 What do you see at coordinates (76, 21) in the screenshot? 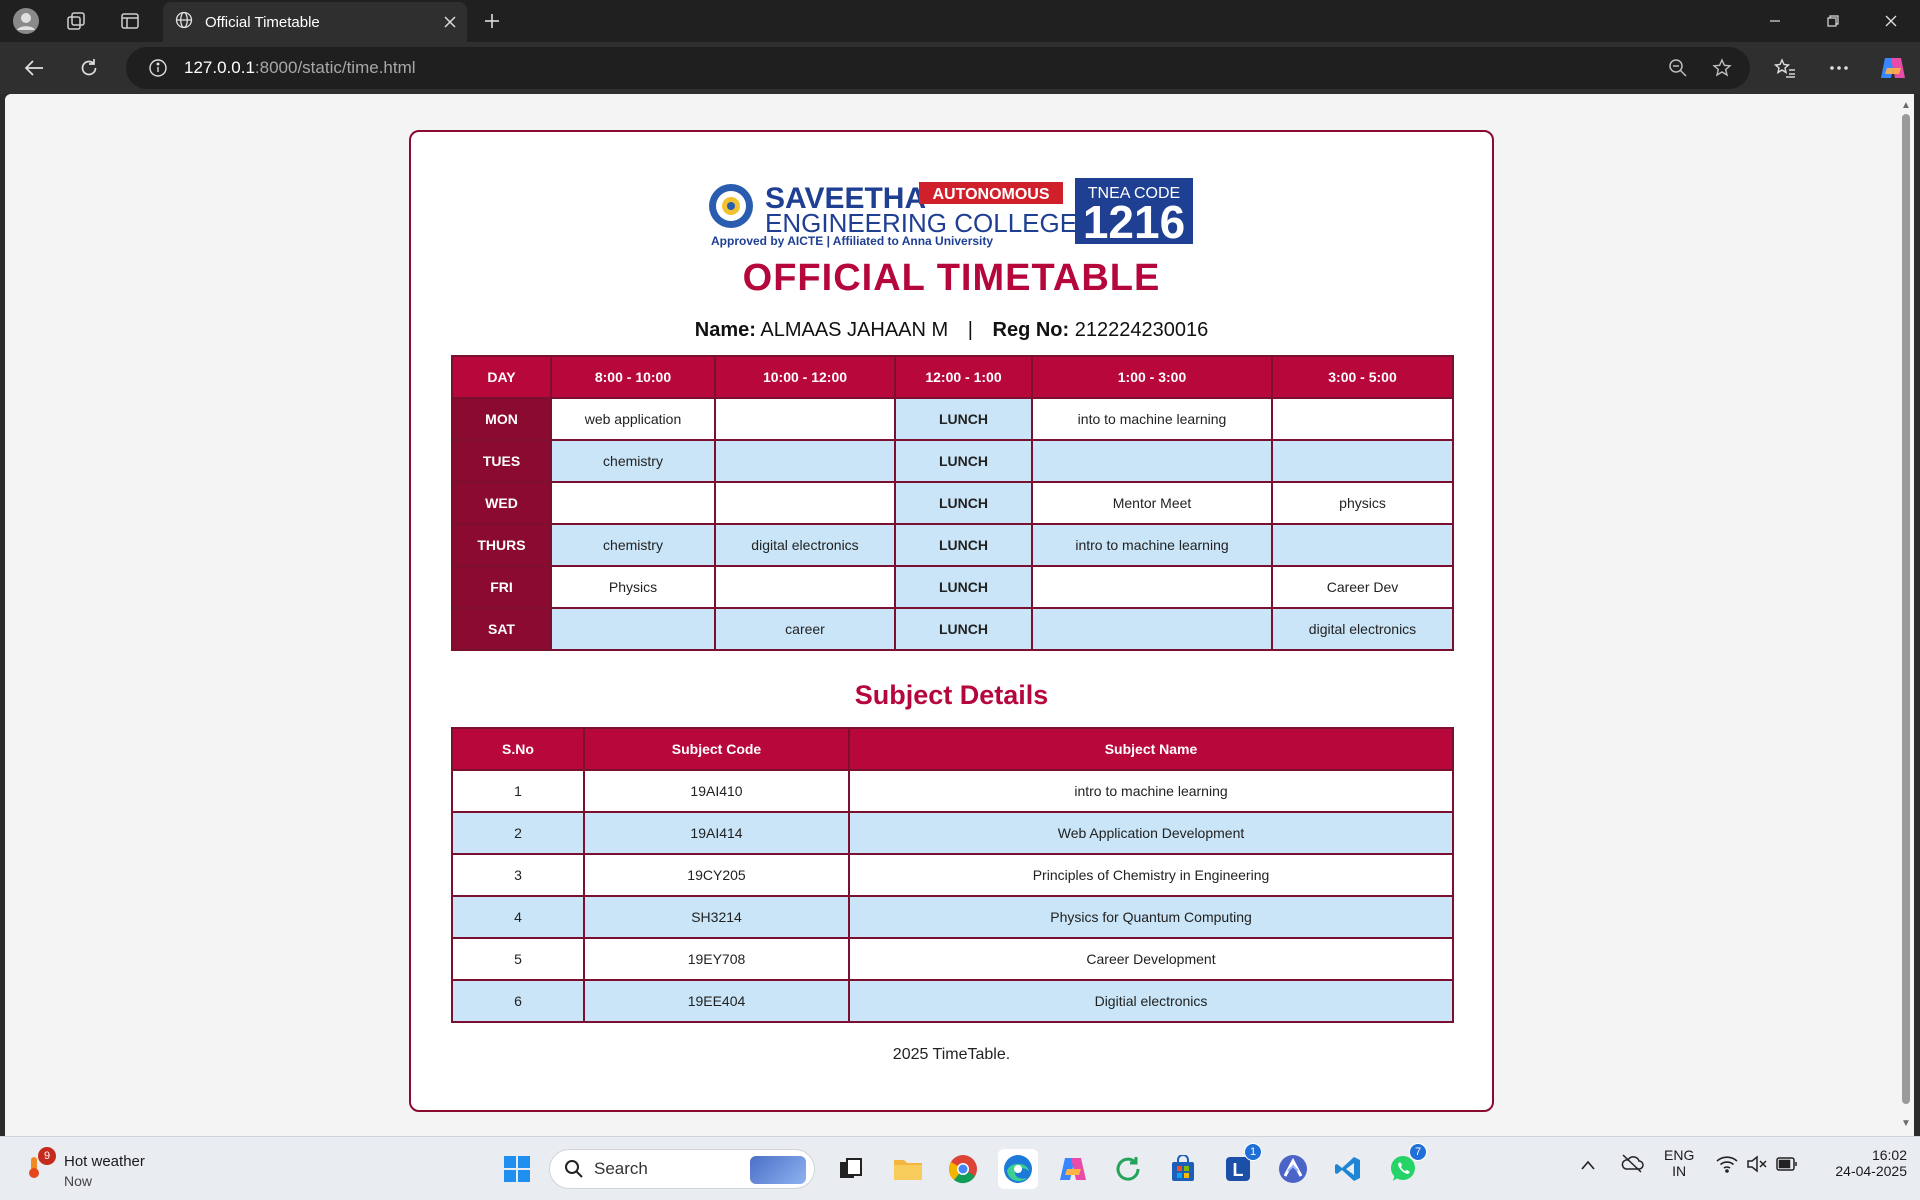
I see `workspaces-icon` at bounding box center [76, 21].